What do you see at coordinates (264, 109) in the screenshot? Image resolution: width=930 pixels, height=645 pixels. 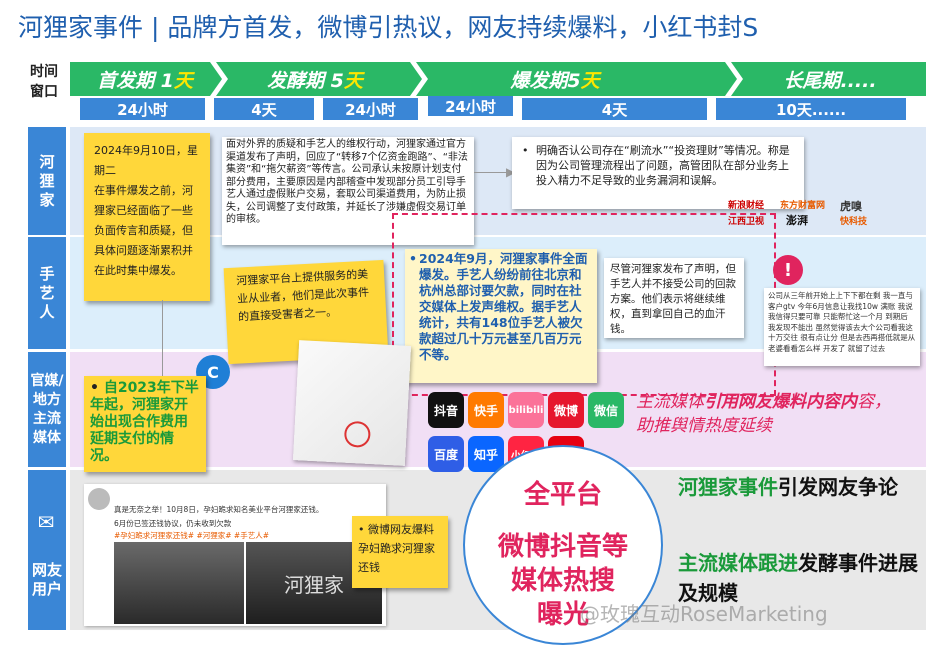 I see `duration-2: 4天` at bounding box center [264, 109].